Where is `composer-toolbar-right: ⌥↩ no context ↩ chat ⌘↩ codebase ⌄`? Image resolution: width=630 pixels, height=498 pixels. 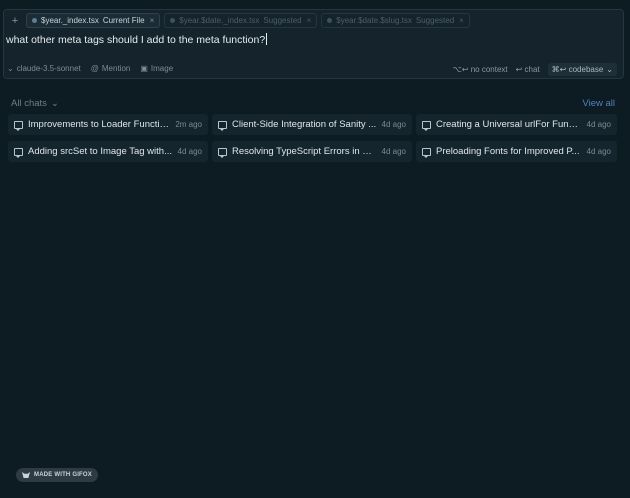 composer-toolbar-right: ⌥↩ no context ↩ chat ⌘↩ codebase ⌄ is located at coordinates (535, 69).